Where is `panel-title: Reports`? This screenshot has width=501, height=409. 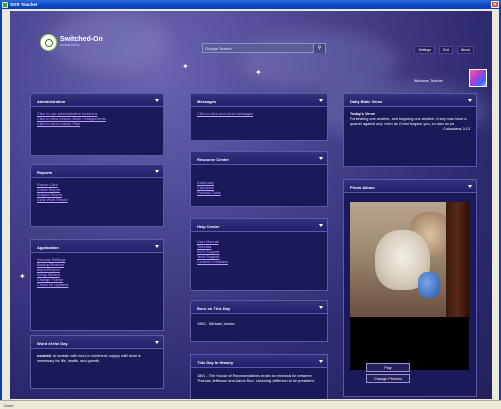
panel-title: Reports is located at coordinates (45, 172).